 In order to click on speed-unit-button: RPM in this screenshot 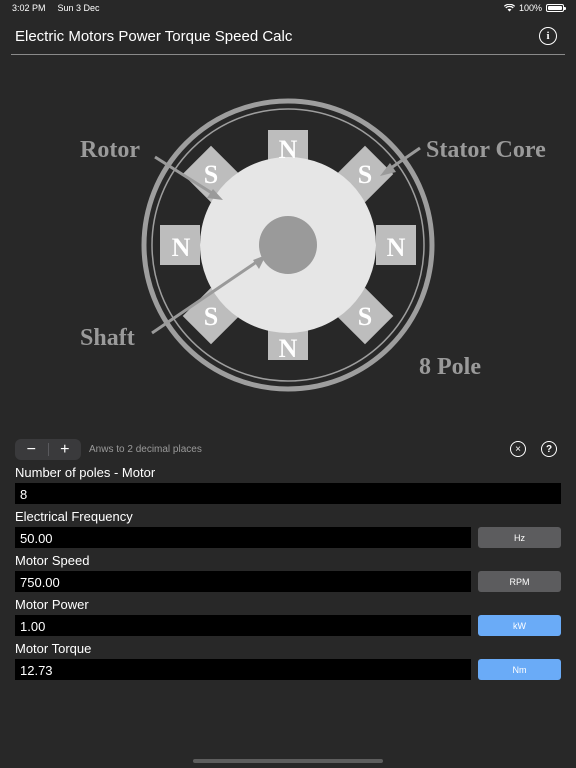, I will do `click(519, 581)`.